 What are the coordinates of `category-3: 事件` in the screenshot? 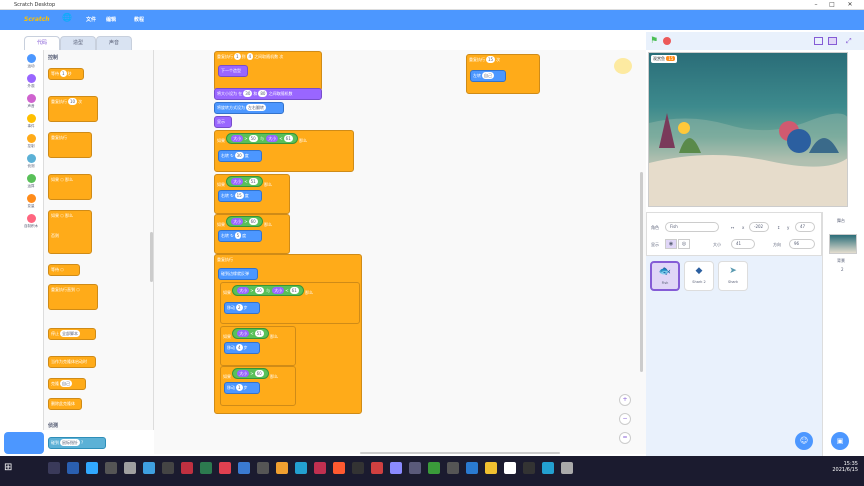 It's located at (31, 121).